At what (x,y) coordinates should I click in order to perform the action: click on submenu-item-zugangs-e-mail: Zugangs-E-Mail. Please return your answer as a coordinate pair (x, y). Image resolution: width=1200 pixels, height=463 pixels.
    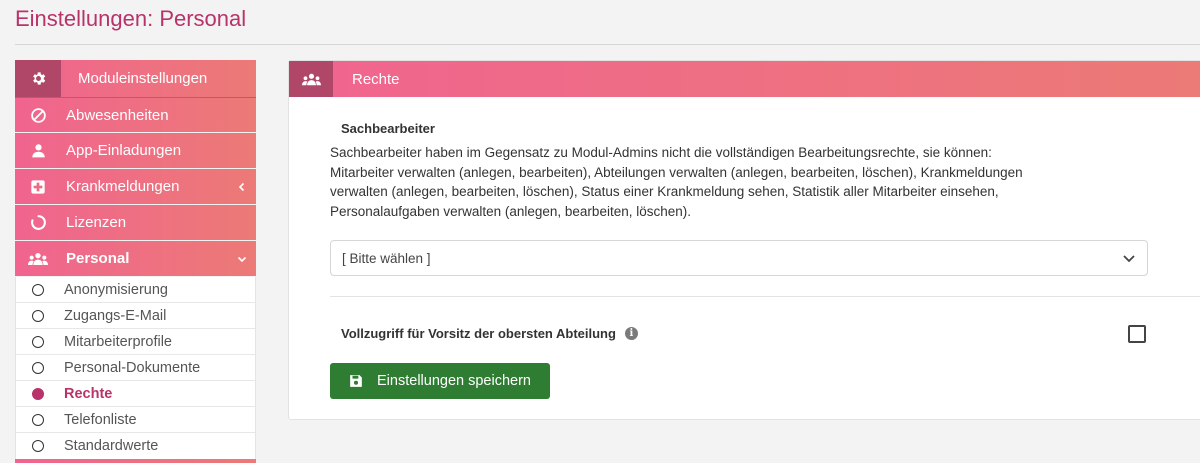
    Looking at the image, I should click on (135, 316).